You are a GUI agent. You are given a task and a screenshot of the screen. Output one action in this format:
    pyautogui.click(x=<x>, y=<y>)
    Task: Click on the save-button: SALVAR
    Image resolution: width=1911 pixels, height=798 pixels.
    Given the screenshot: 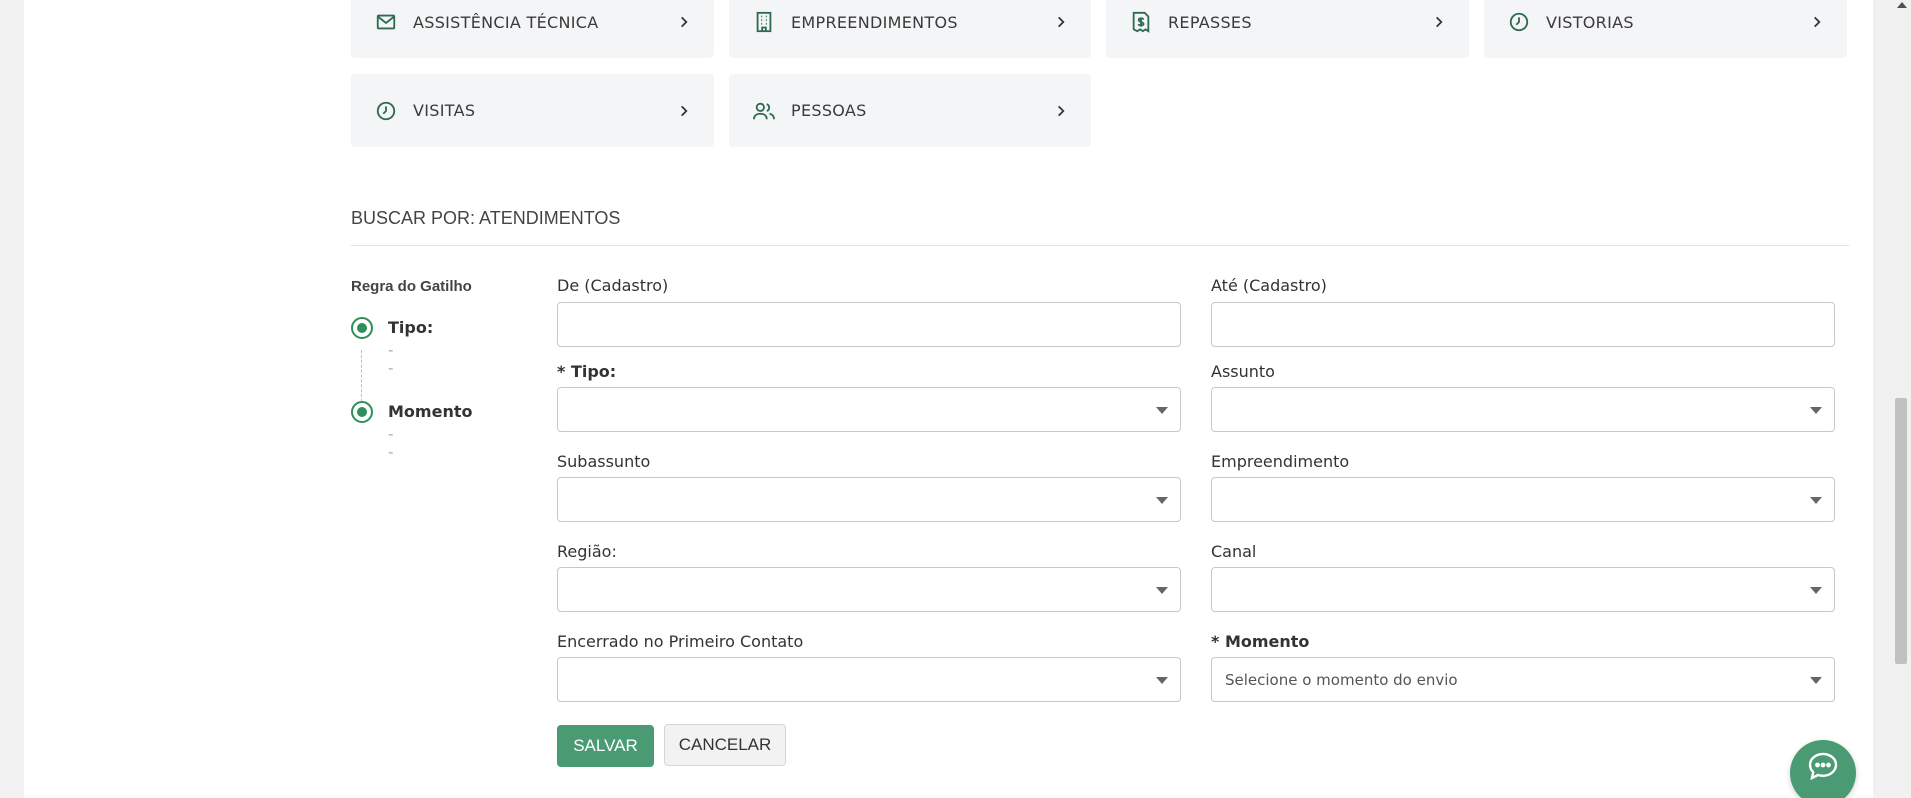 What is the action you would take?
    pyautogui.click(x=605, y=746)
    